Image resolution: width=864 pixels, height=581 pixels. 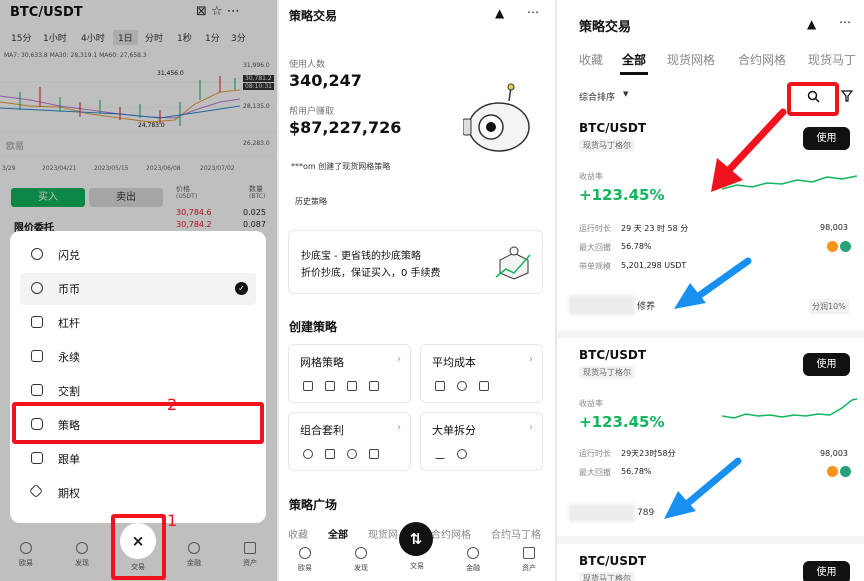 I want to click on average-cost-card: 平均成本 ›, so click(x=481, y=373).